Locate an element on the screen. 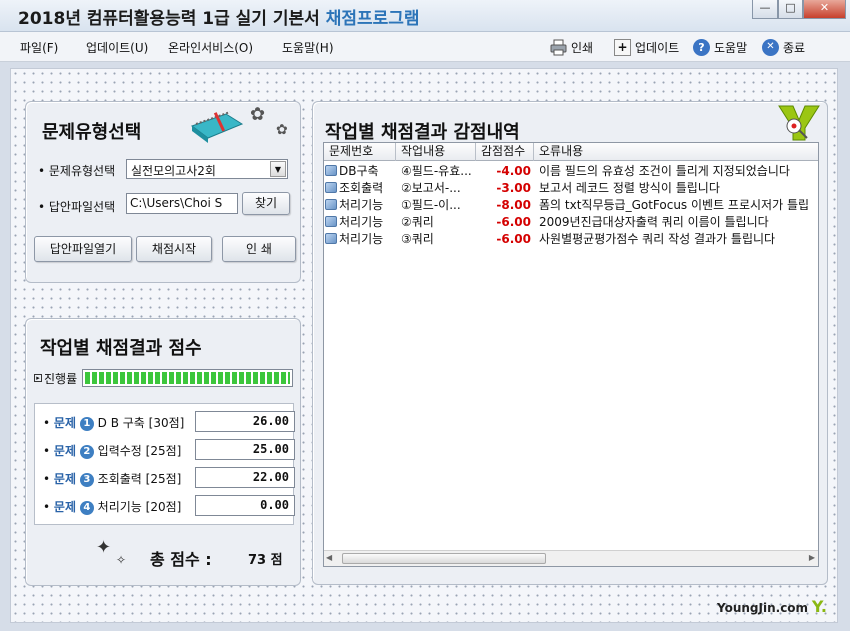 The width and height of the screenshot is (850, 631). dropdown-arrow-icon: ▼ is located at coordinates (278, 169).